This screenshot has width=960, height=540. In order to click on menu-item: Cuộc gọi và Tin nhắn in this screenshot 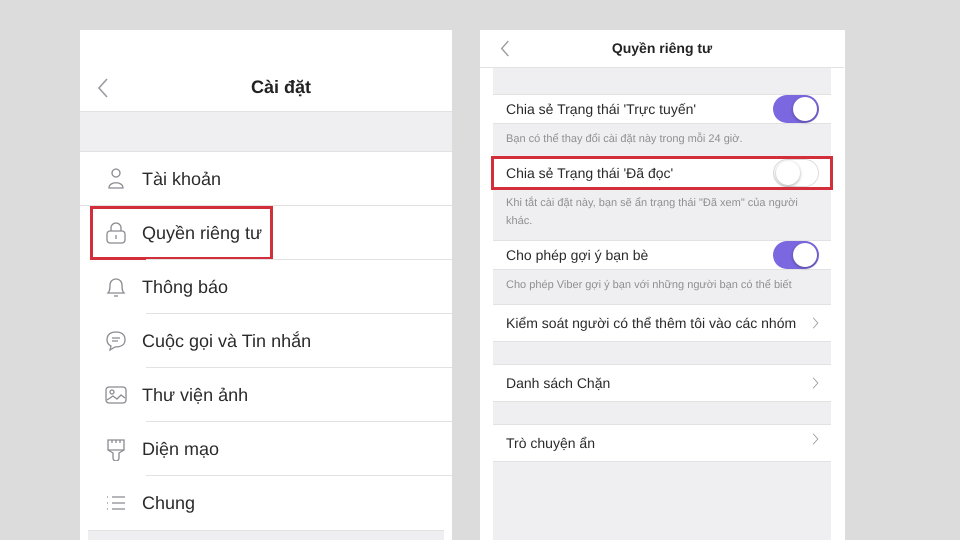, I will do `click(200, 341)`.